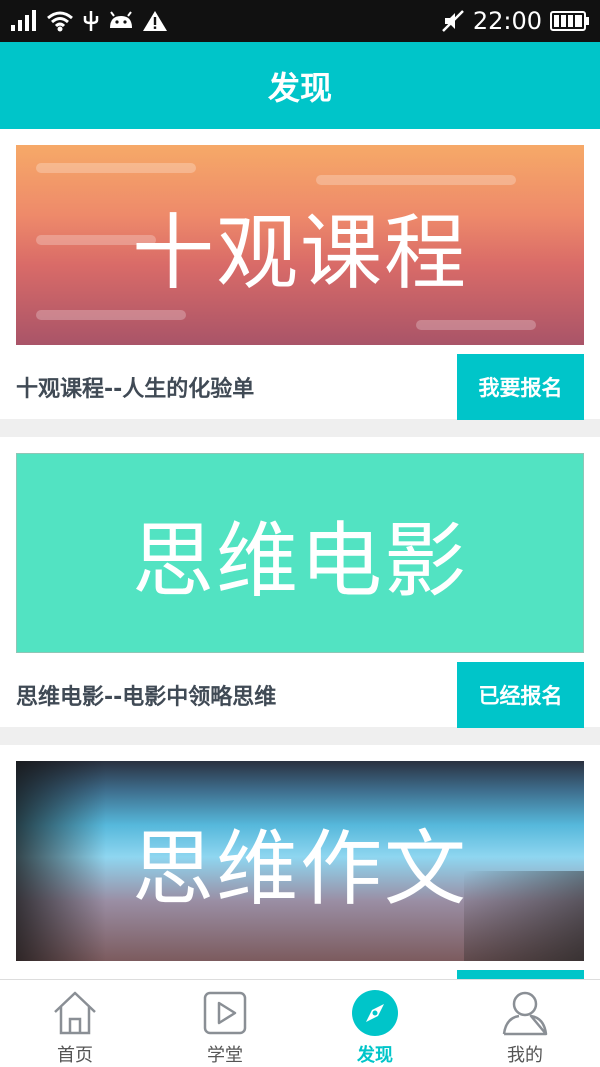 This screenshot has width=600, height=1067. What do you see at coordinates (520, 695) in the screenshot?
I see `enrolled-button: 已经报名` at bounding box center [520, 695].